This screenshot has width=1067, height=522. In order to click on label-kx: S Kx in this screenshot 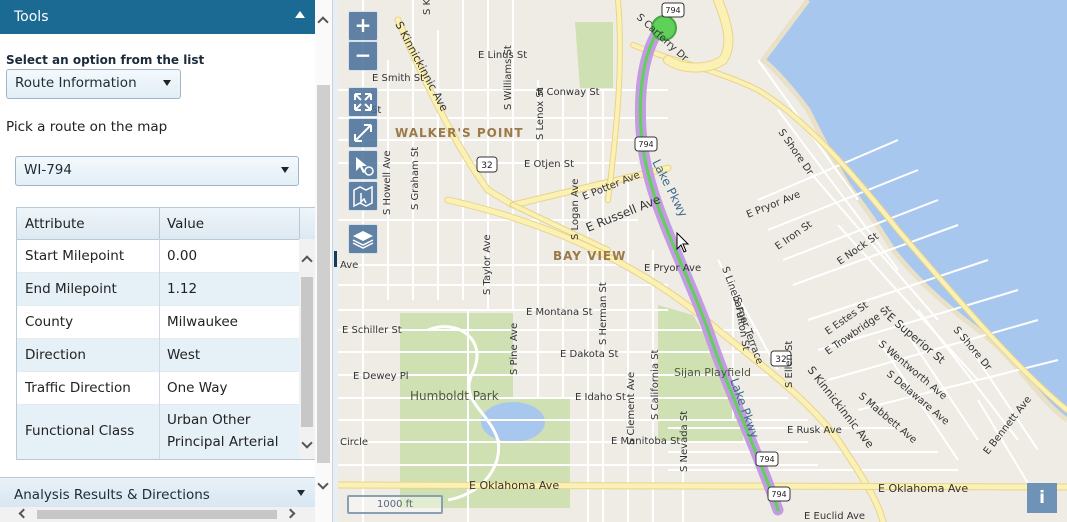, I will do `click(427, 7)`.